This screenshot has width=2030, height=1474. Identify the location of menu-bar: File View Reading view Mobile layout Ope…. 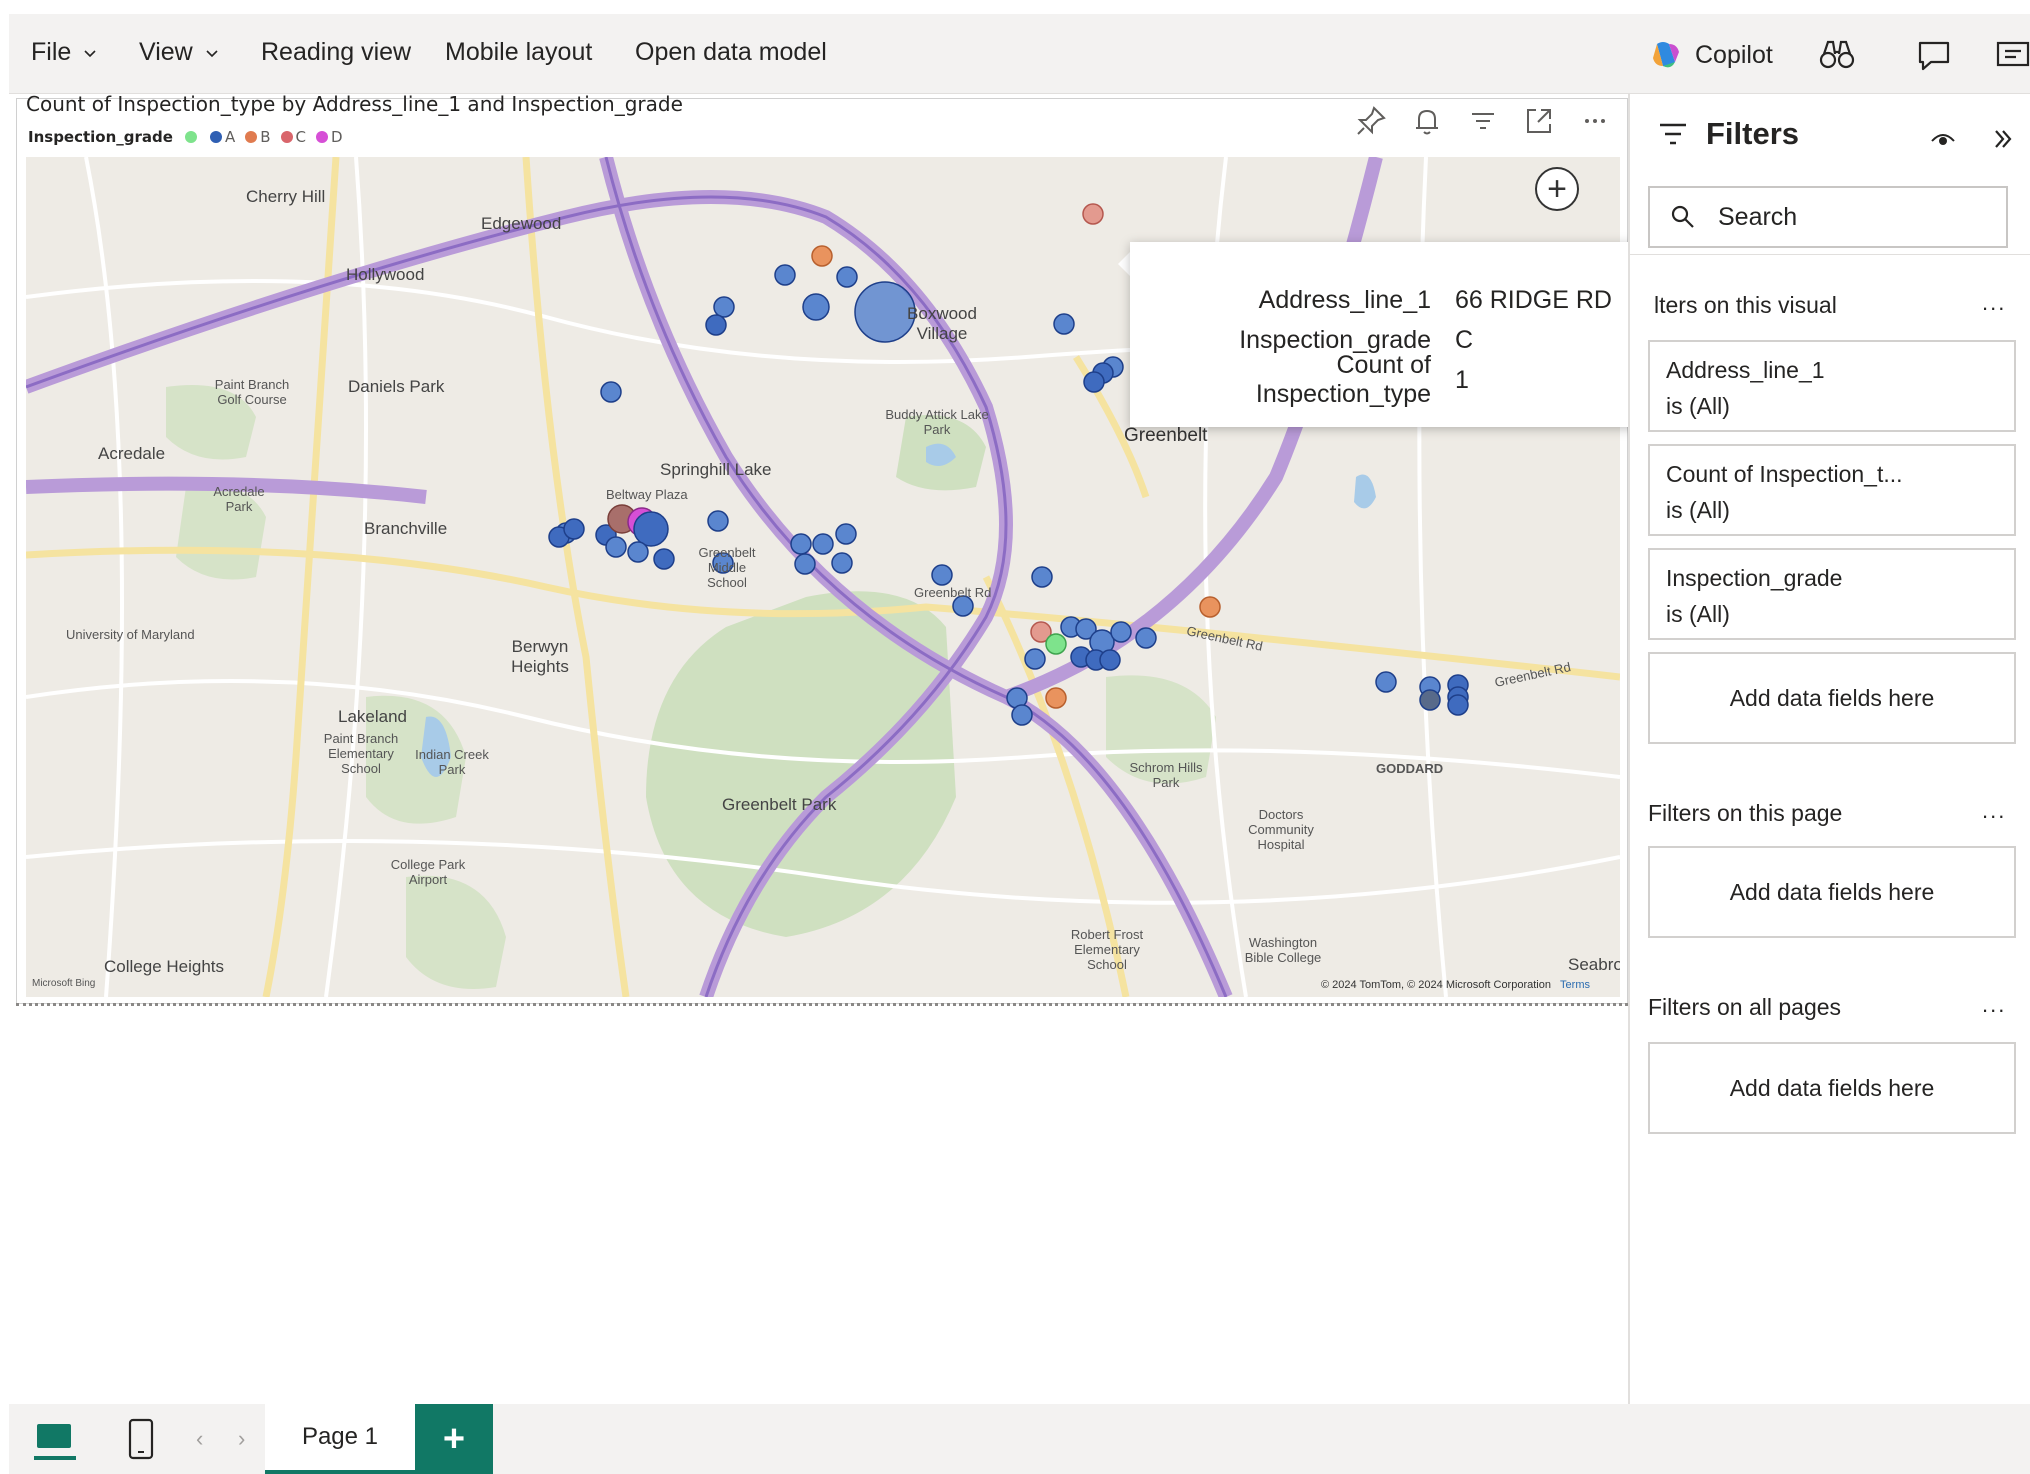
(1019, 54).